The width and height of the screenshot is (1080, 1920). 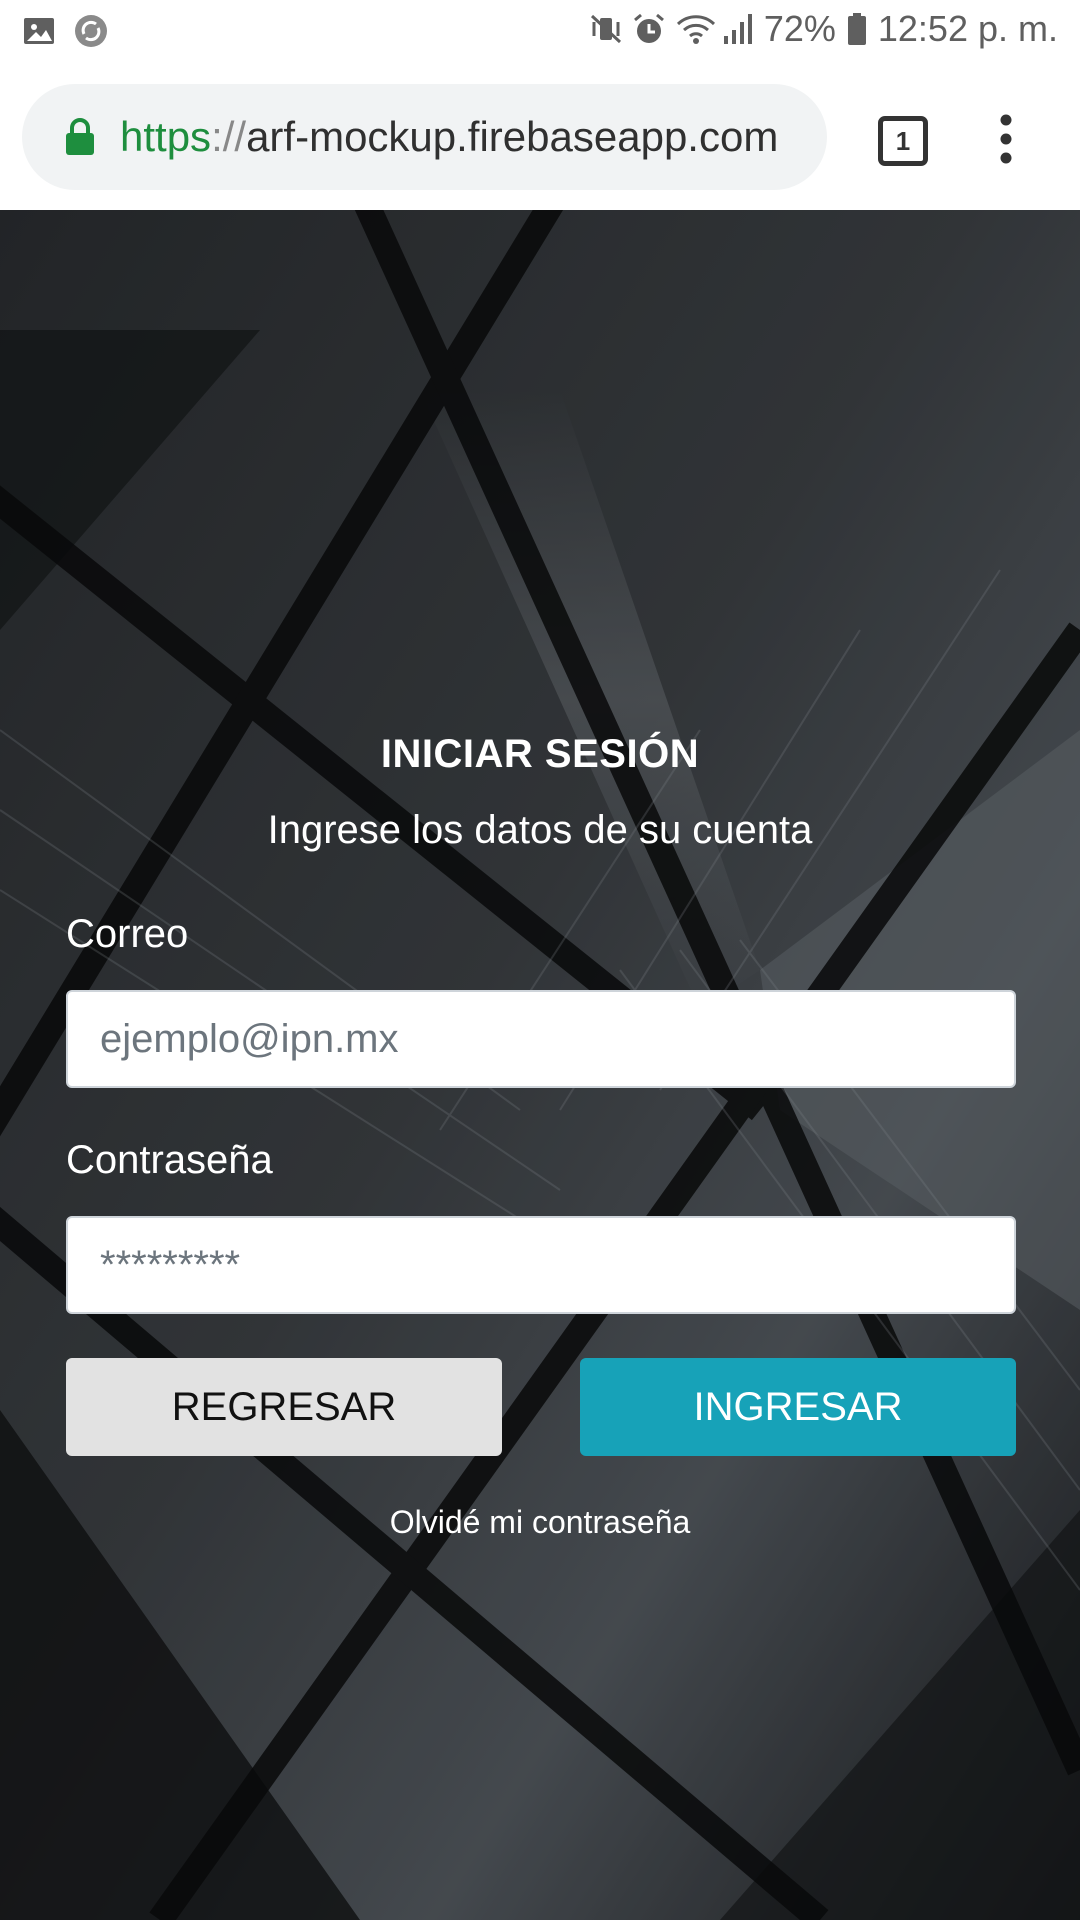 What do you see at coordinates (127, 934) in the screenshot?
I see `email-label: Correo` at bounding box center [127, 934].